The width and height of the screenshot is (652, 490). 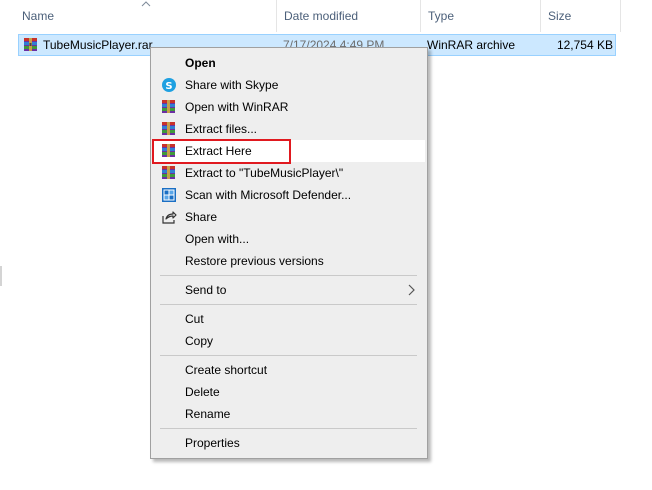 I want to click on menu-item-extract-to: Extract to "TubeMusicPlayer\", so click(x=289, y=173).